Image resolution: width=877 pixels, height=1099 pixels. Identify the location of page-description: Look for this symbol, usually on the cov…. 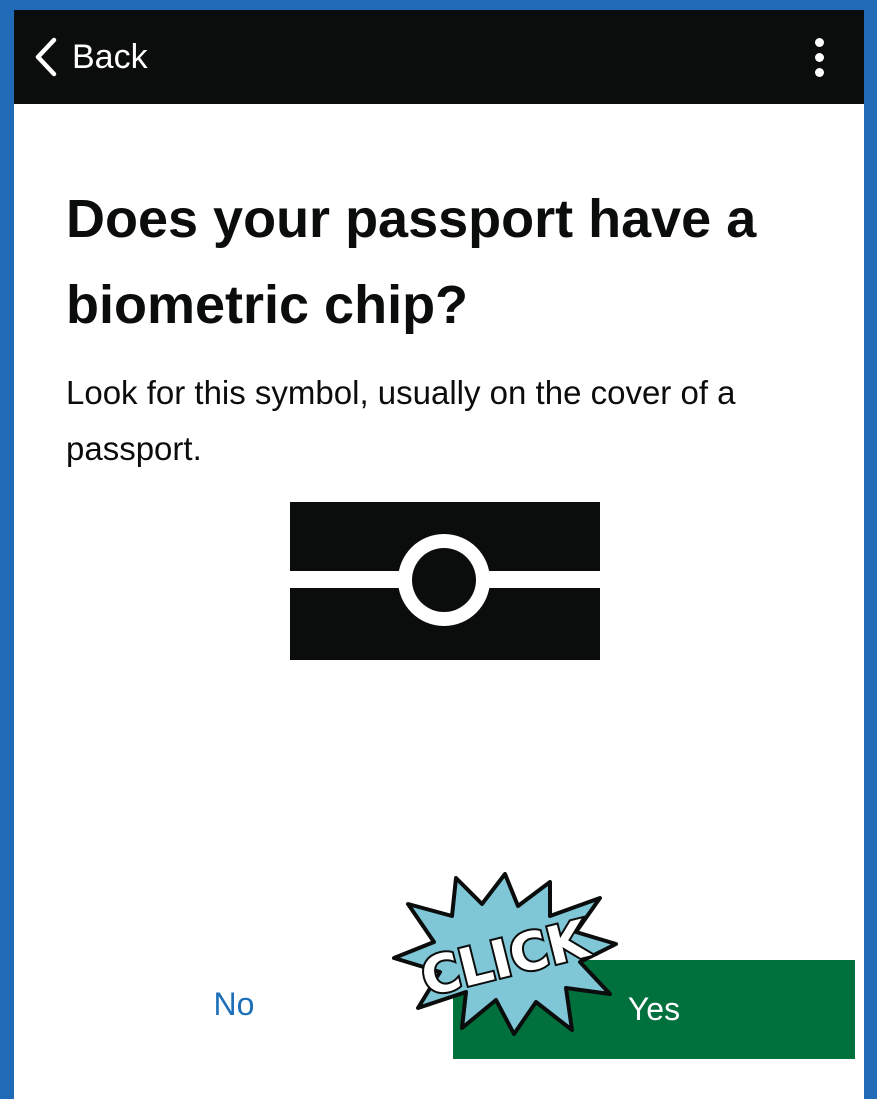
(401, 420).